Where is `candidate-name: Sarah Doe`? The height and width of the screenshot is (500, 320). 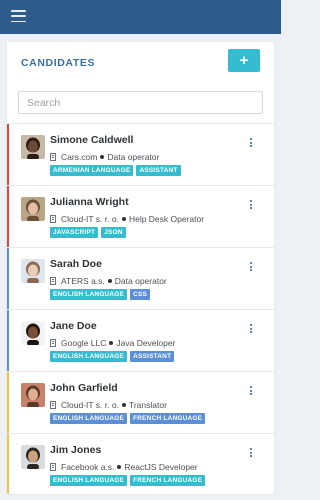 candidate-name: Sarah Doe is located at coordinates (76, 264).